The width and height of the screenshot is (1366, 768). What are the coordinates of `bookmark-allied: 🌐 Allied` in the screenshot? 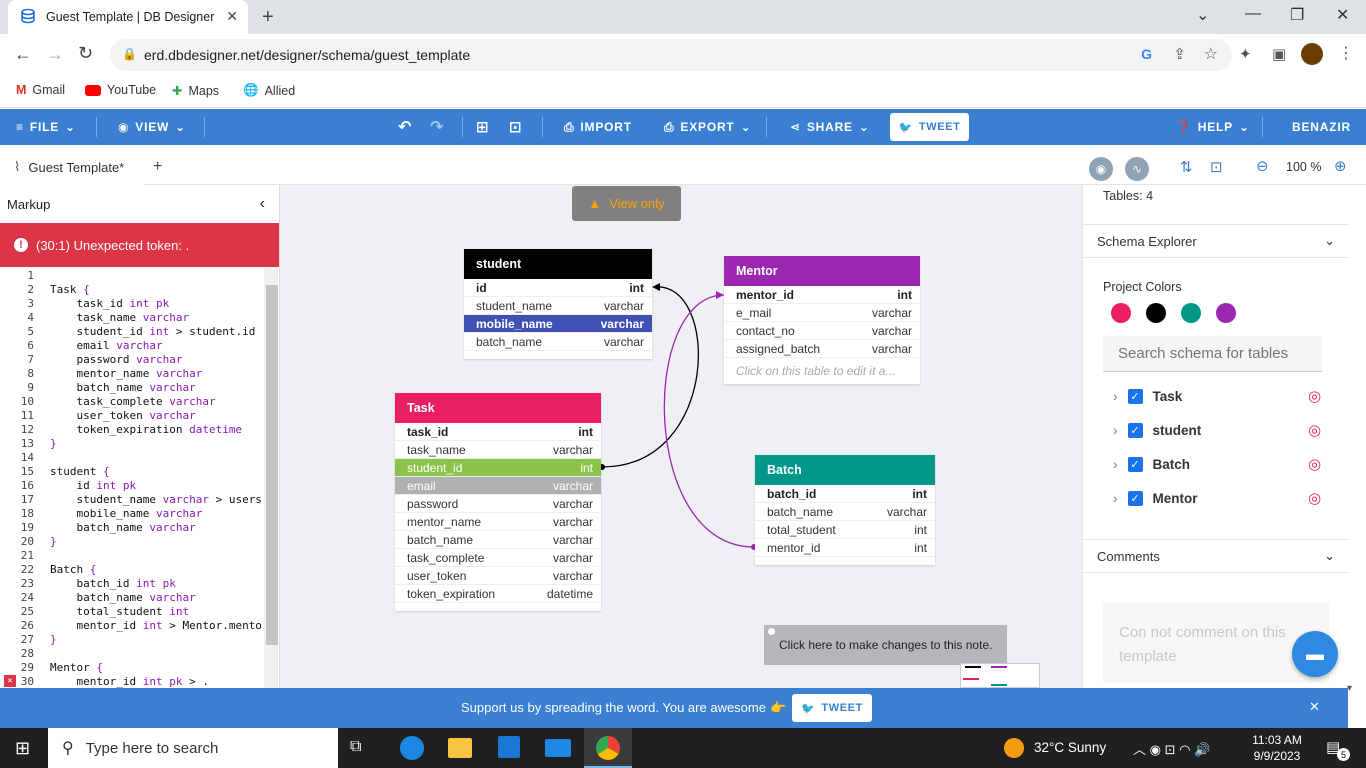 It's located at (269, 90).